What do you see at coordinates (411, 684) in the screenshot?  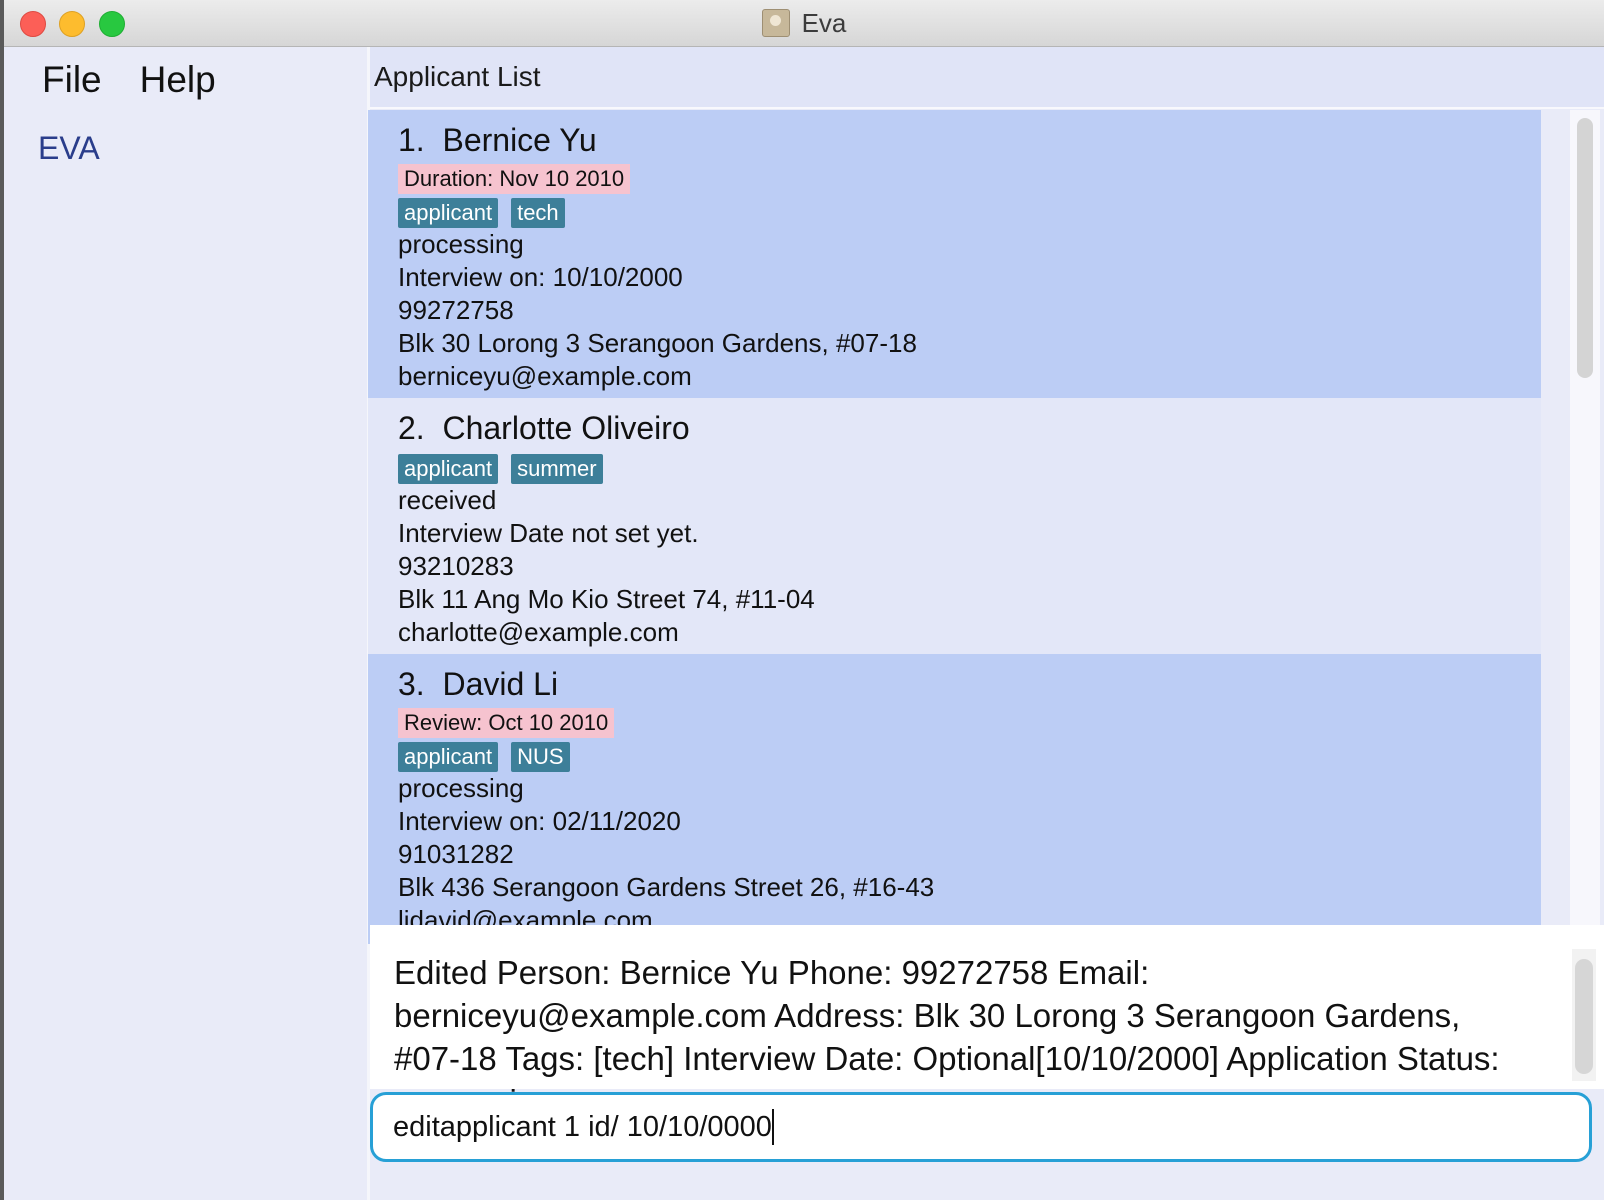 I see `applicant-index: 3.` at bounding box center [411, 684].